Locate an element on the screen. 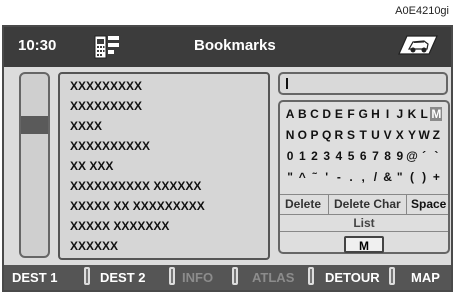 The width and height of the screenshot is (455, 294). map-button: MAP is located at coordinates (425, 277).